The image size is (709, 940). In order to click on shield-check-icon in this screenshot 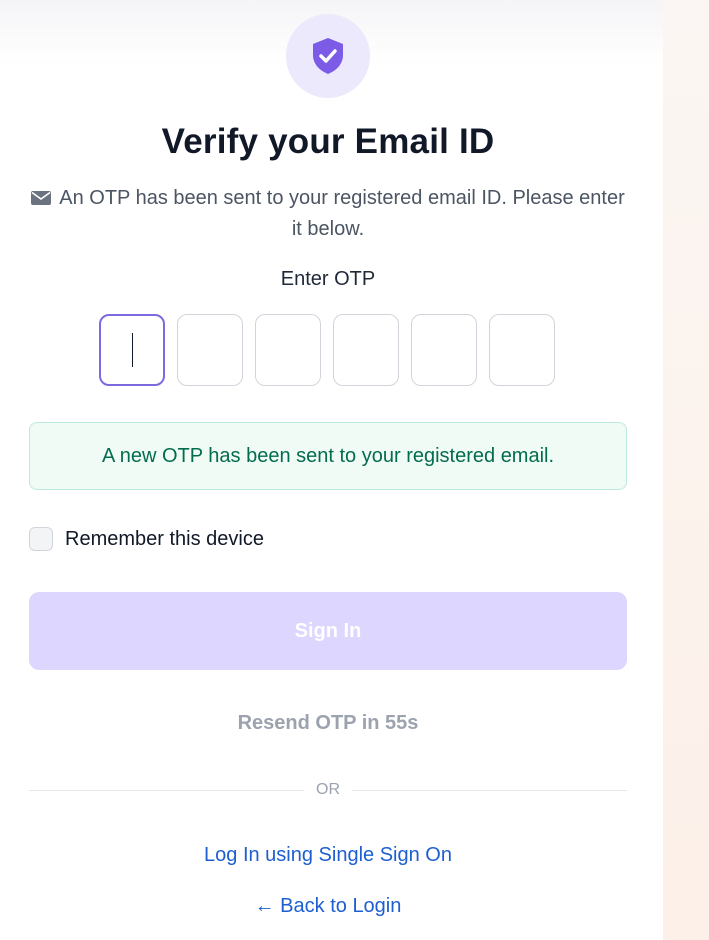, I will do `click(328, 56)`.